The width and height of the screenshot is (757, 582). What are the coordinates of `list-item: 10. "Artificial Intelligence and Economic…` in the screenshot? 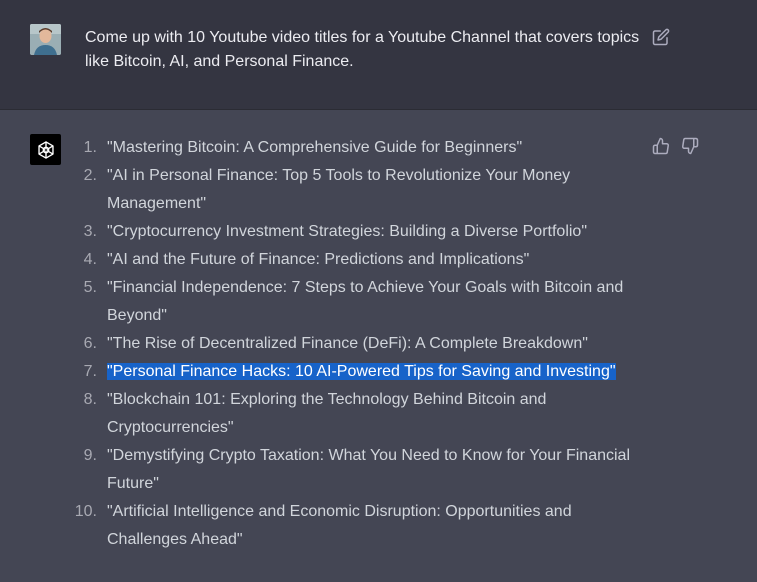 It's located at (352, 526).